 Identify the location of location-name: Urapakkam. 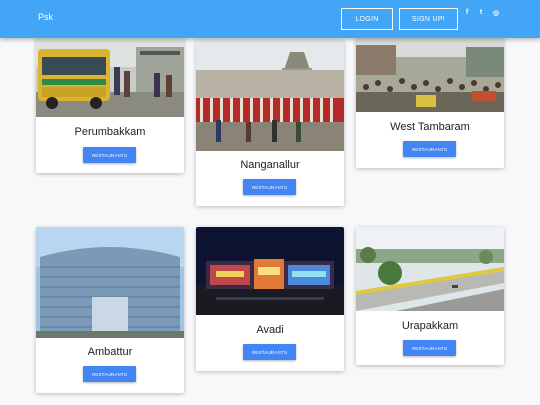
(430, 326).